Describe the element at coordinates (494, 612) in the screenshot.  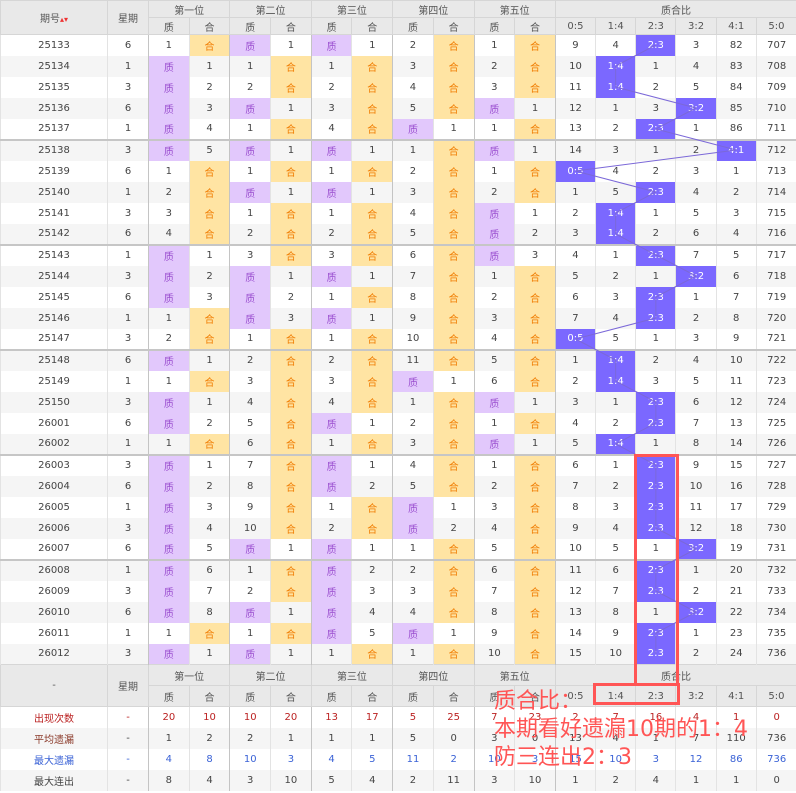
I see `zhi-cell: 8` at that location.